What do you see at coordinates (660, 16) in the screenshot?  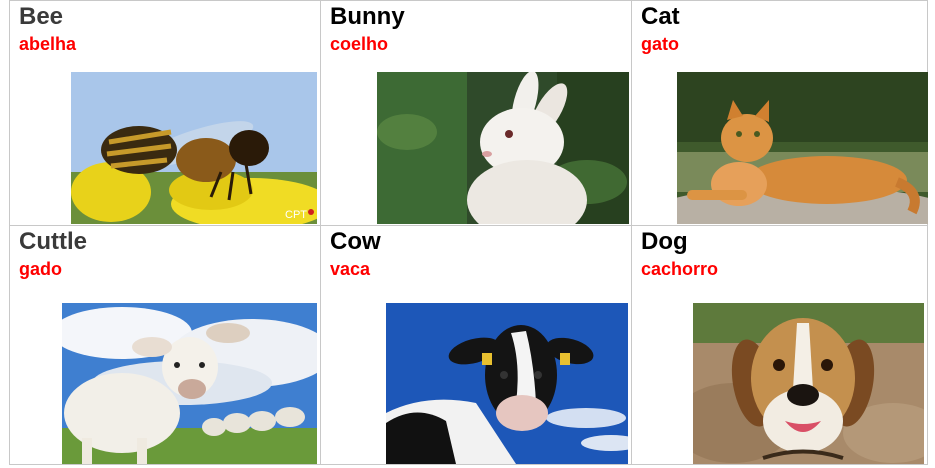 I see `english-word: Cat` at bounding box center [660, 16].